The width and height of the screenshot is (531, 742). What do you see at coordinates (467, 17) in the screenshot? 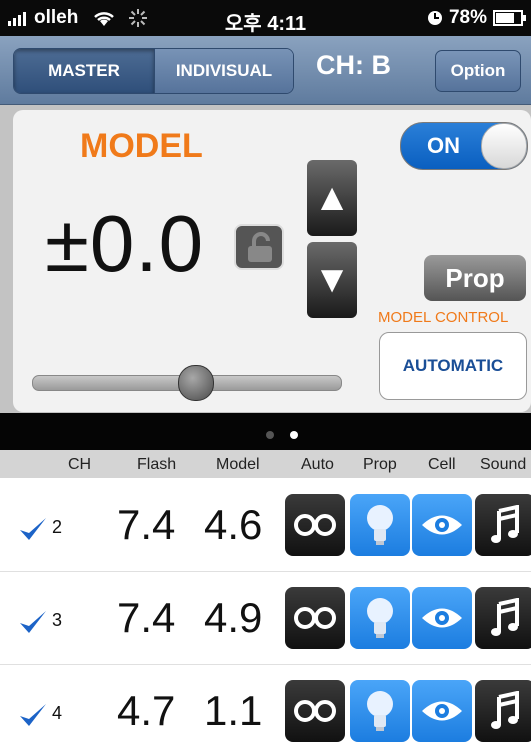
I see `battery-percent: 78%` at bounding box center [467, 17].